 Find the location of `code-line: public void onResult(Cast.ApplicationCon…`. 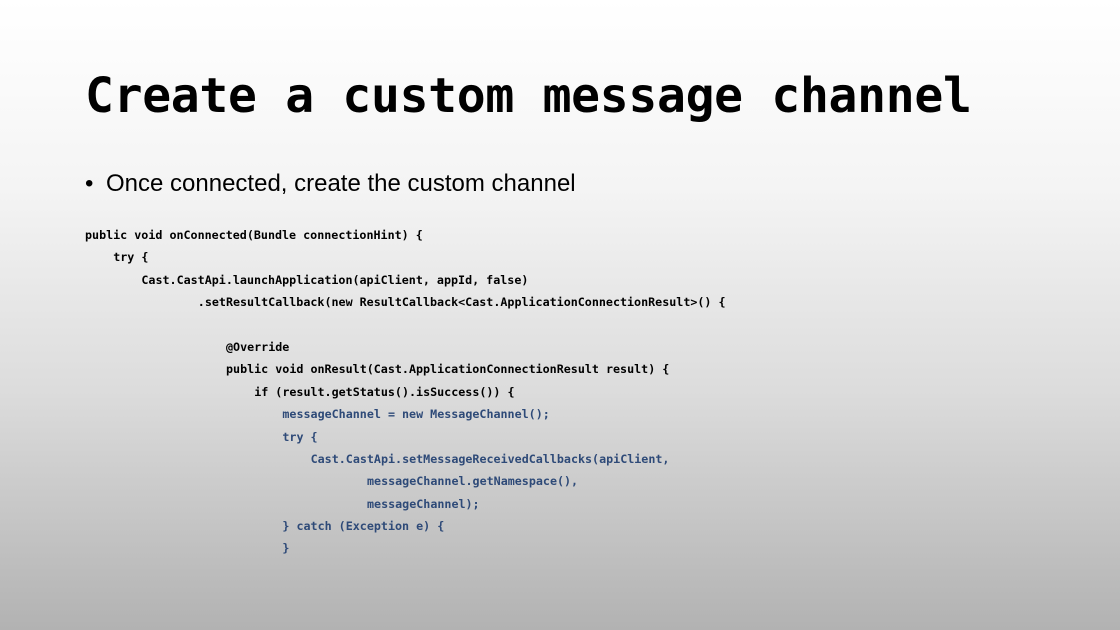

code-line: public void onResult(Cast.ApplicationCon… is located at coordinates (448, 369).